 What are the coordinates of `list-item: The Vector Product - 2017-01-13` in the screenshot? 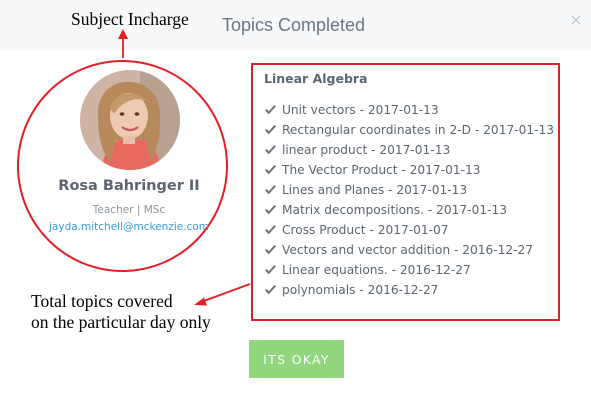 It's located at (409, 170).